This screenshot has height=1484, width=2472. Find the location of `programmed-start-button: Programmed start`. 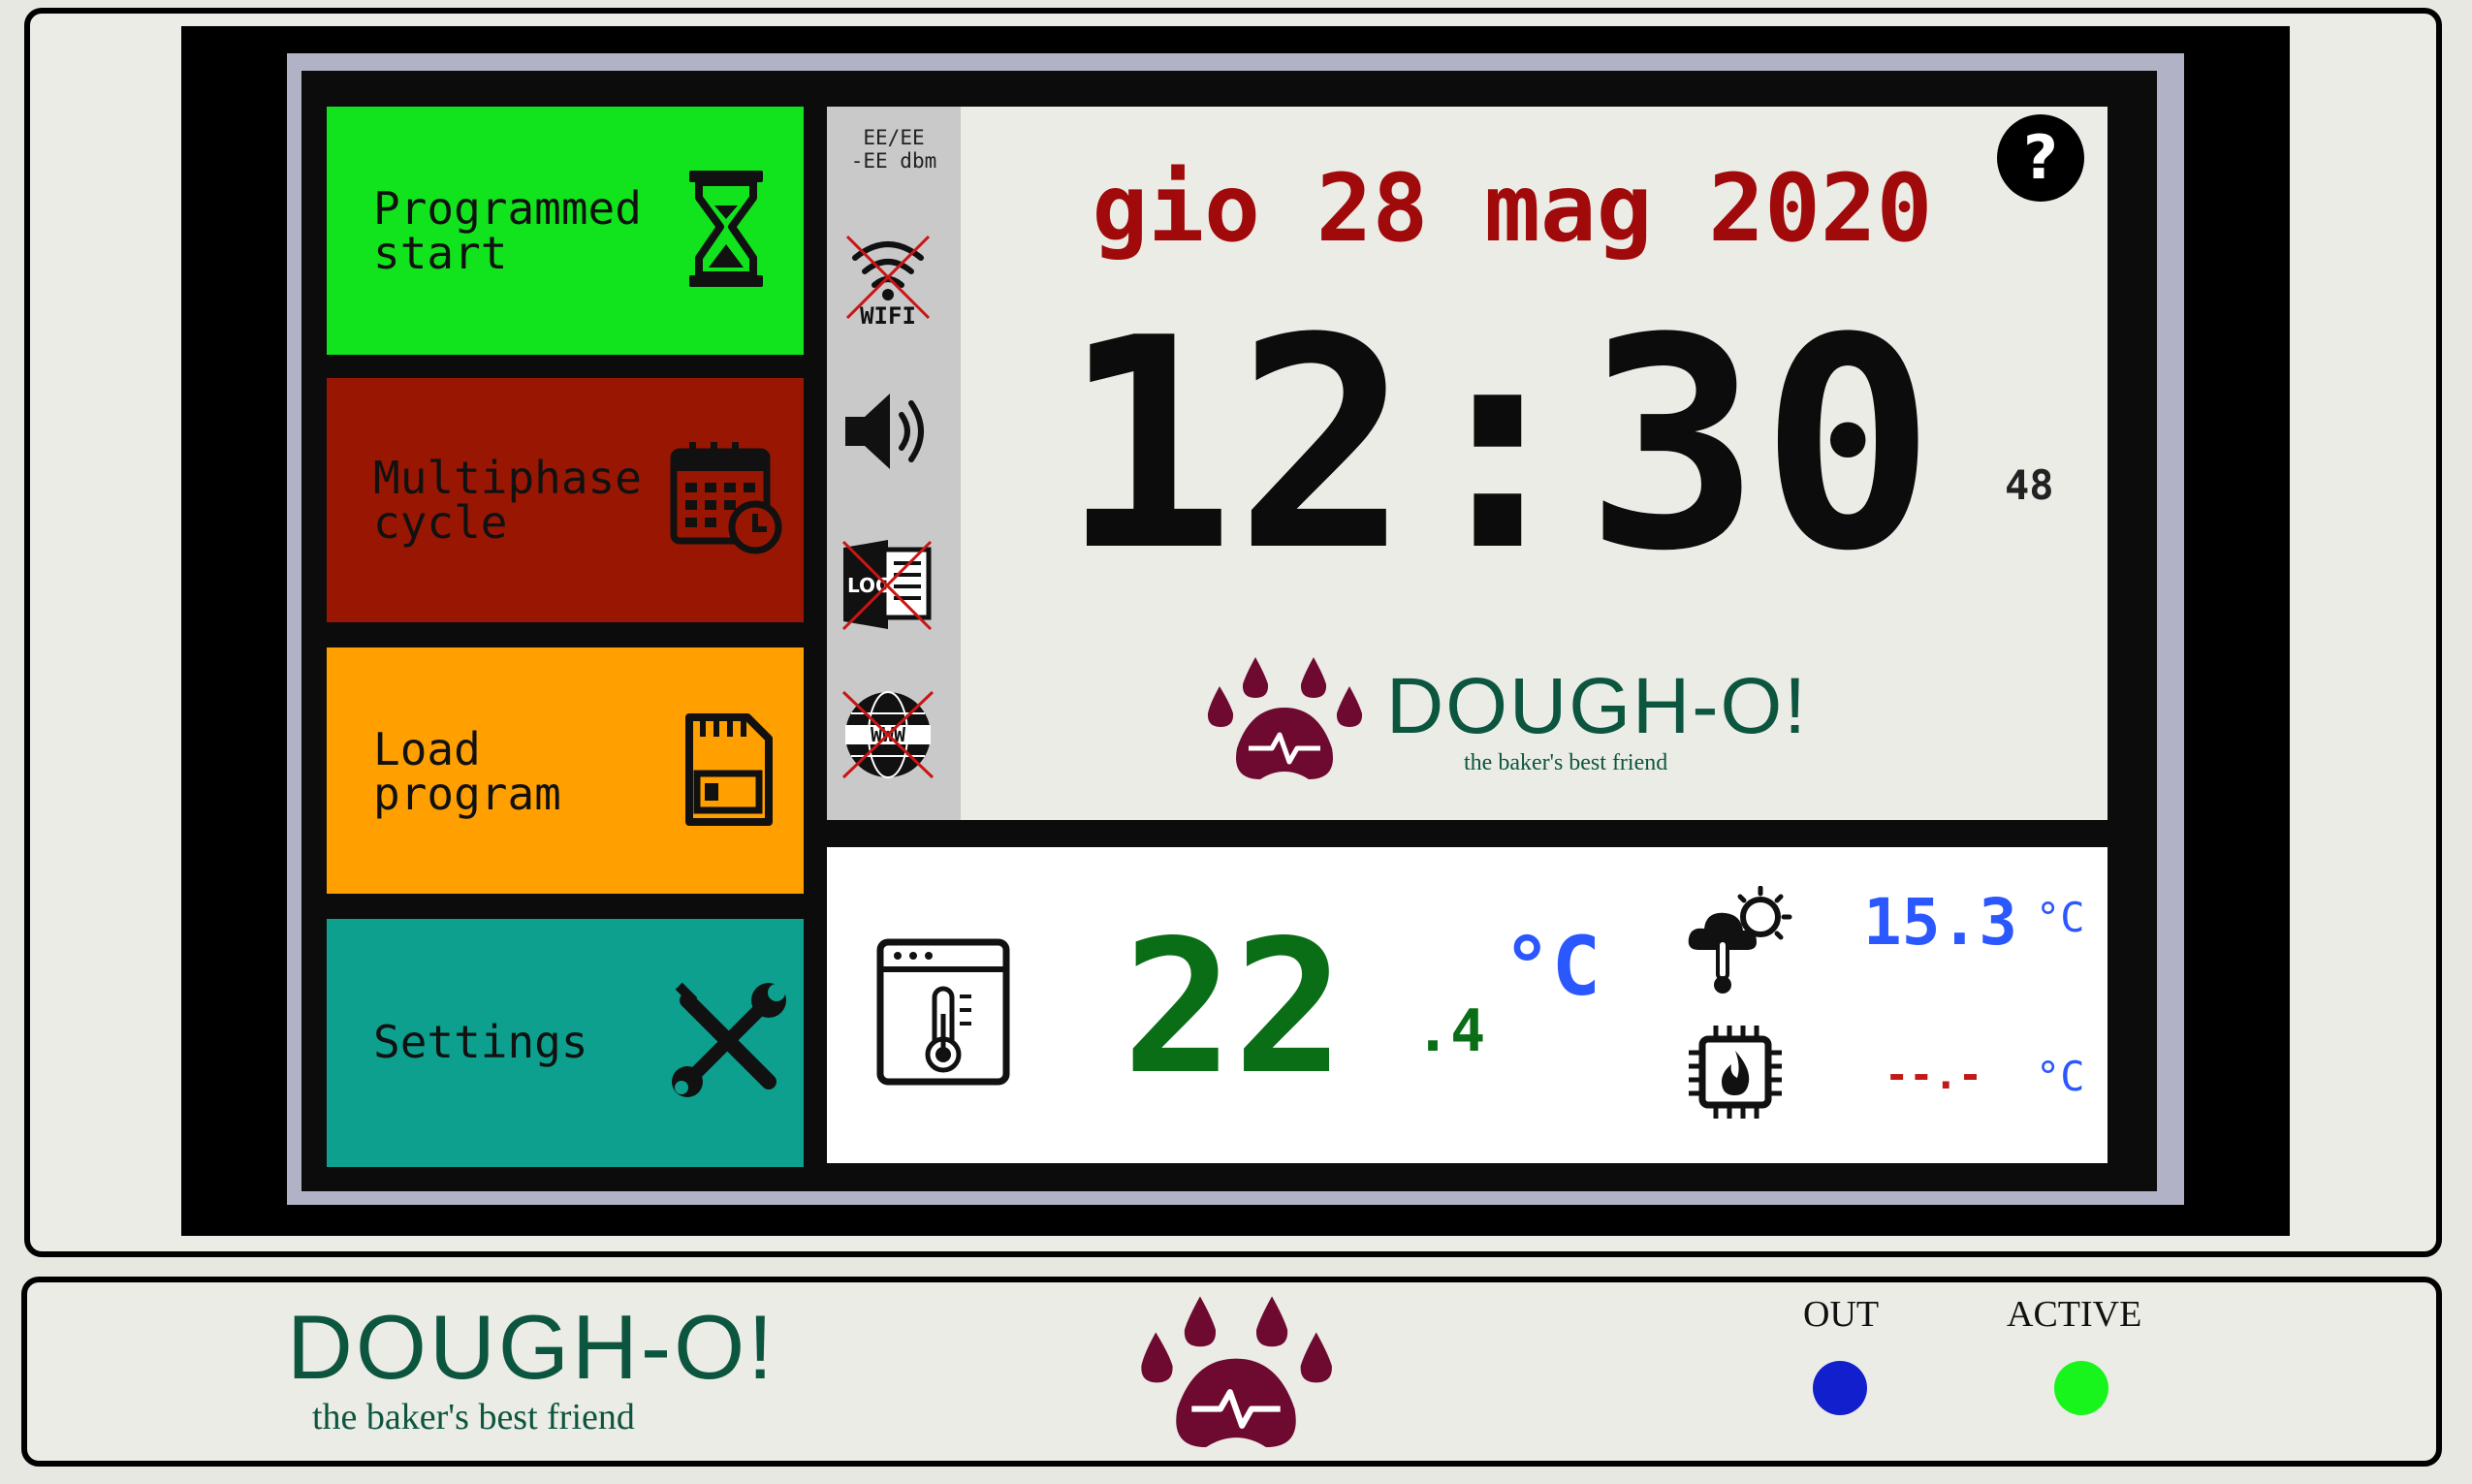

programmed-start-button: Programmed start is located at coordinates (565, 231).